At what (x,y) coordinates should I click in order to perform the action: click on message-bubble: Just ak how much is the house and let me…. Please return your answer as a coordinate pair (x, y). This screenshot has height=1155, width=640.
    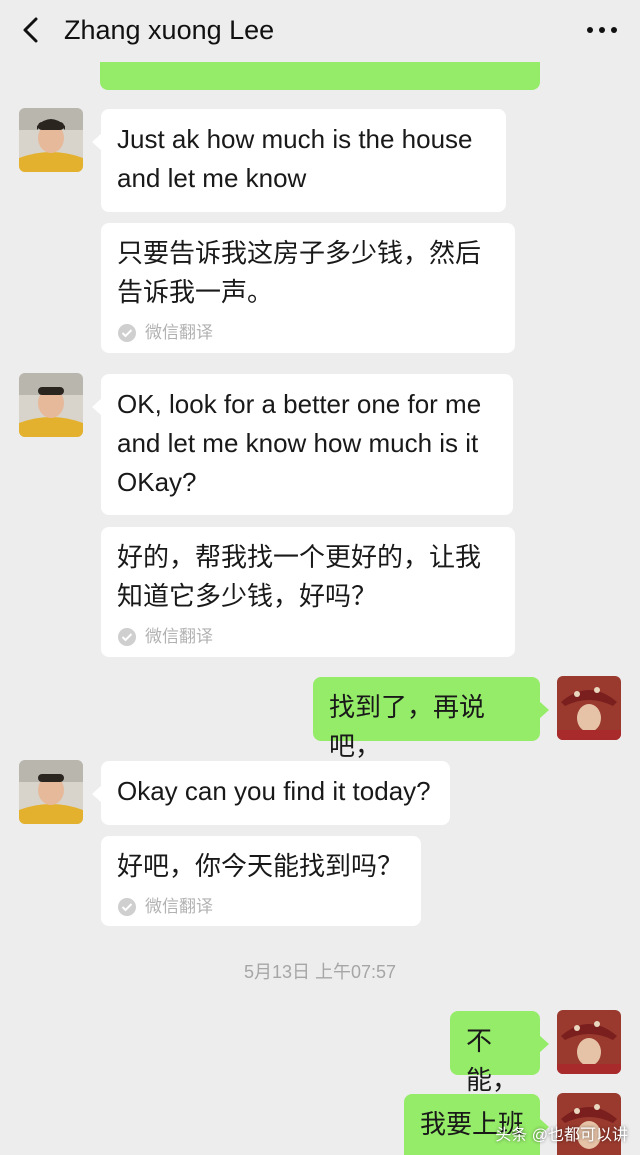
    Looking at the image, I should click on (299, 160).